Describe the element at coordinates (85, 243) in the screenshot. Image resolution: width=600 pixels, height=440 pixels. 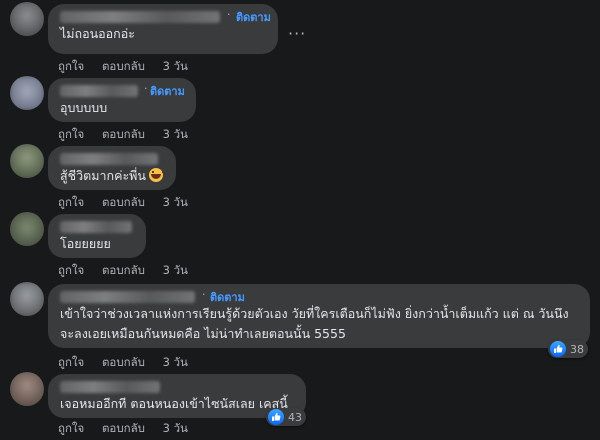
I see `comment-text: โอยยยยย` at that location.